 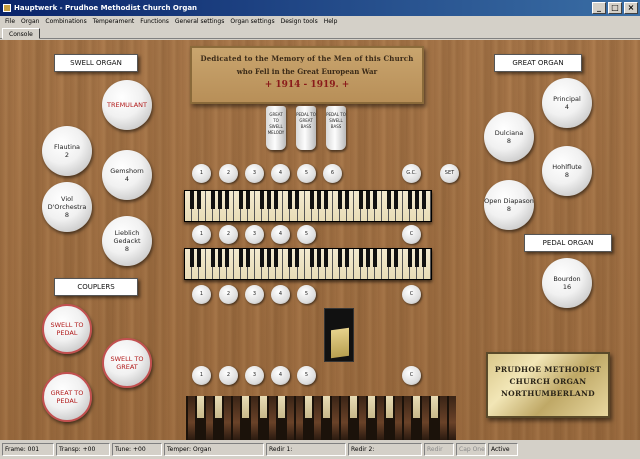 What do you see at coordinates (67, 151) in the screenshot?
I see `stop-flautina: Flautina 2` at bounding box center [67, 151].